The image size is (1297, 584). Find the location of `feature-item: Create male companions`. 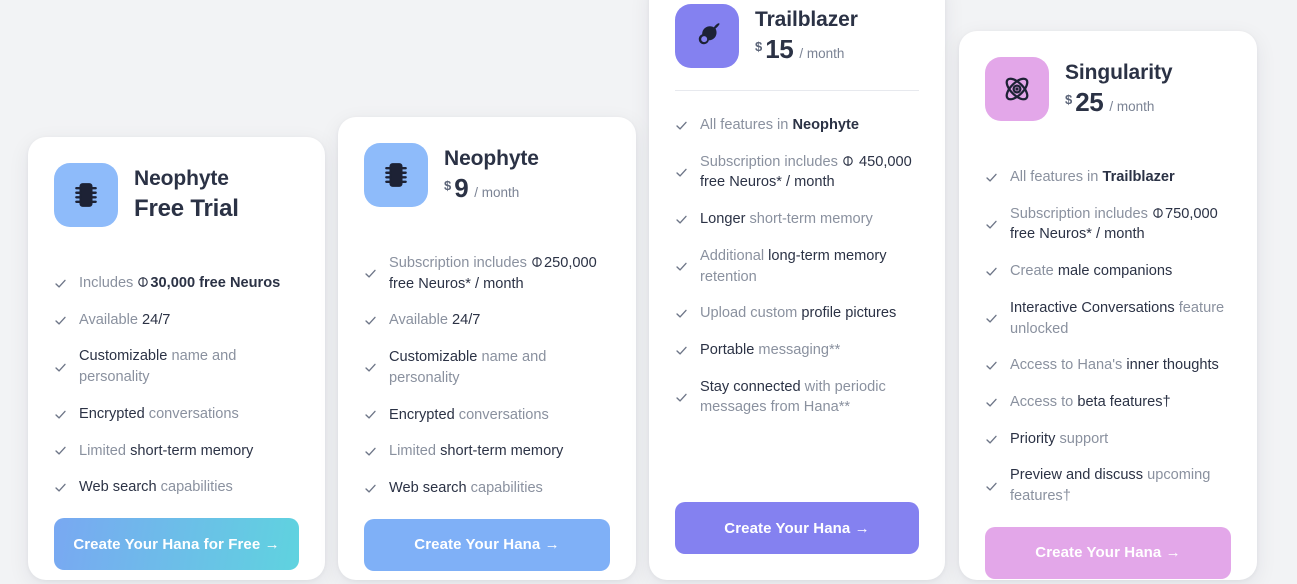

feature-item: Create male companions is located at coordinates (1108, 271).